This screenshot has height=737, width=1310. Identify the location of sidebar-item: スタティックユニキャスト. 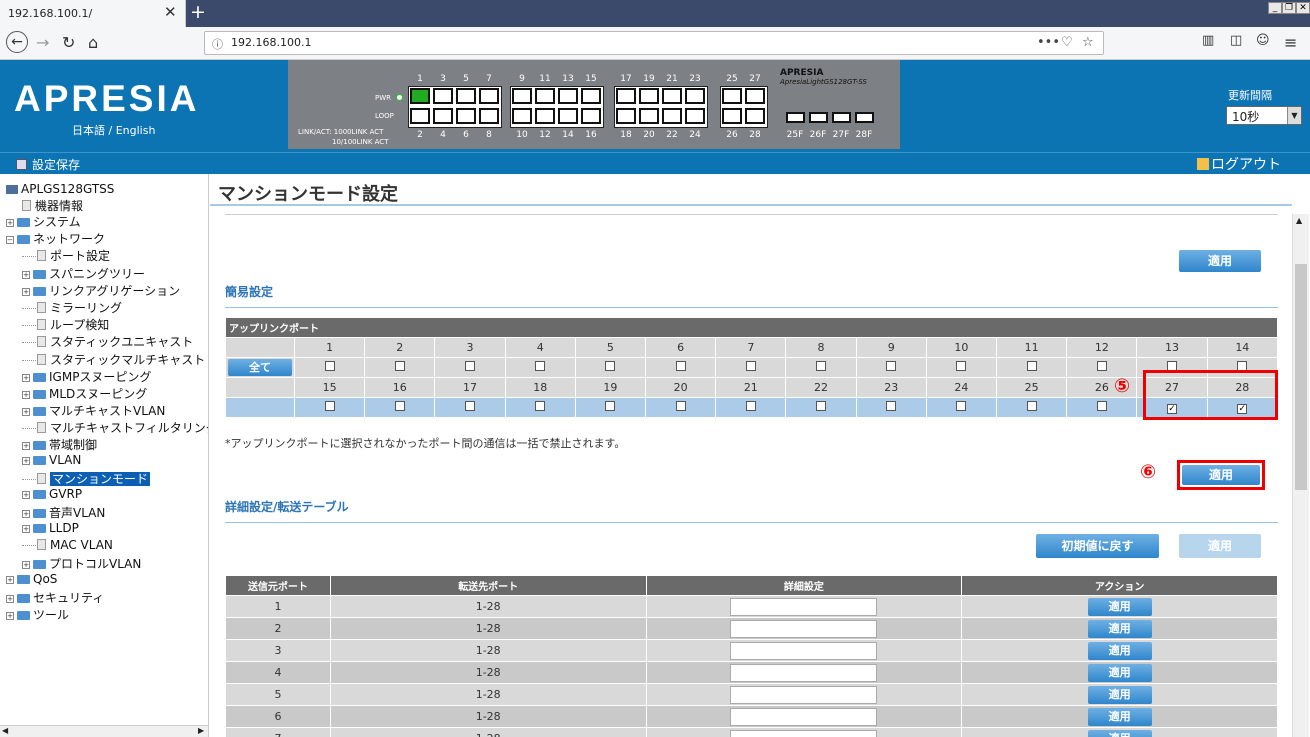
(107, 341).